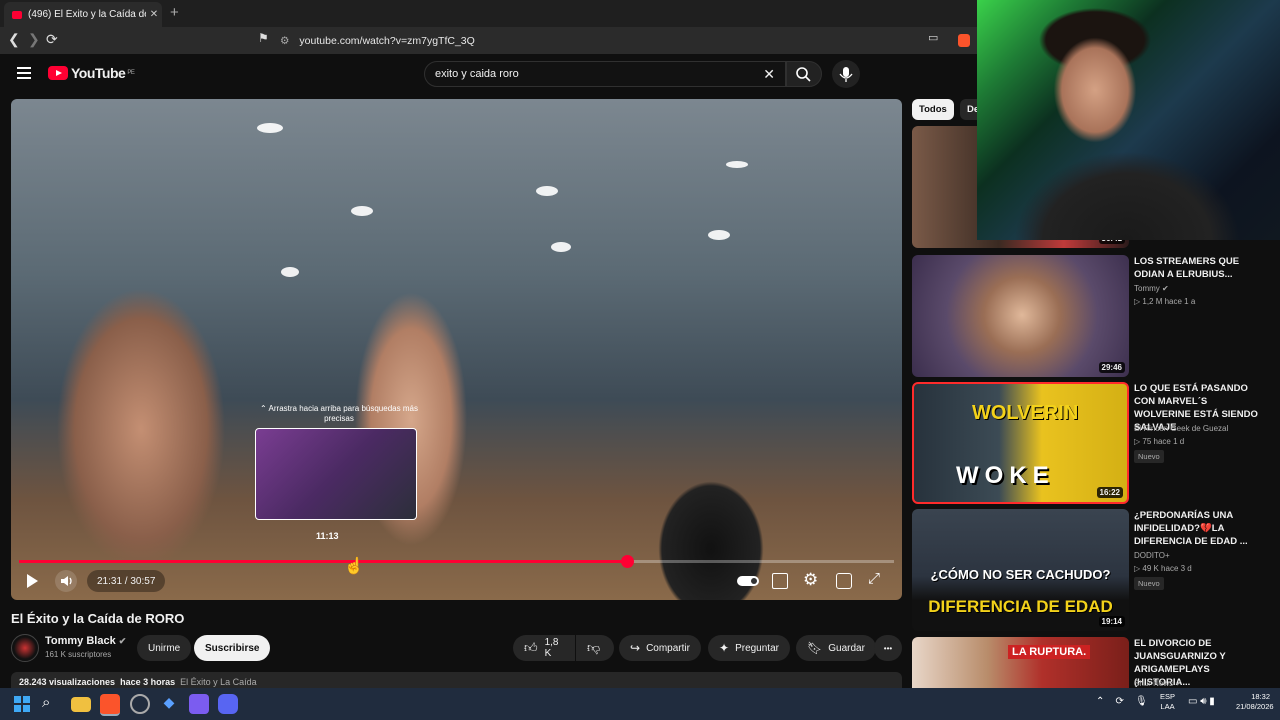  What do you see at coordinates (199, 704) in the screenshot?
I see `app-grid-icon` at bounding box center [199, 704].